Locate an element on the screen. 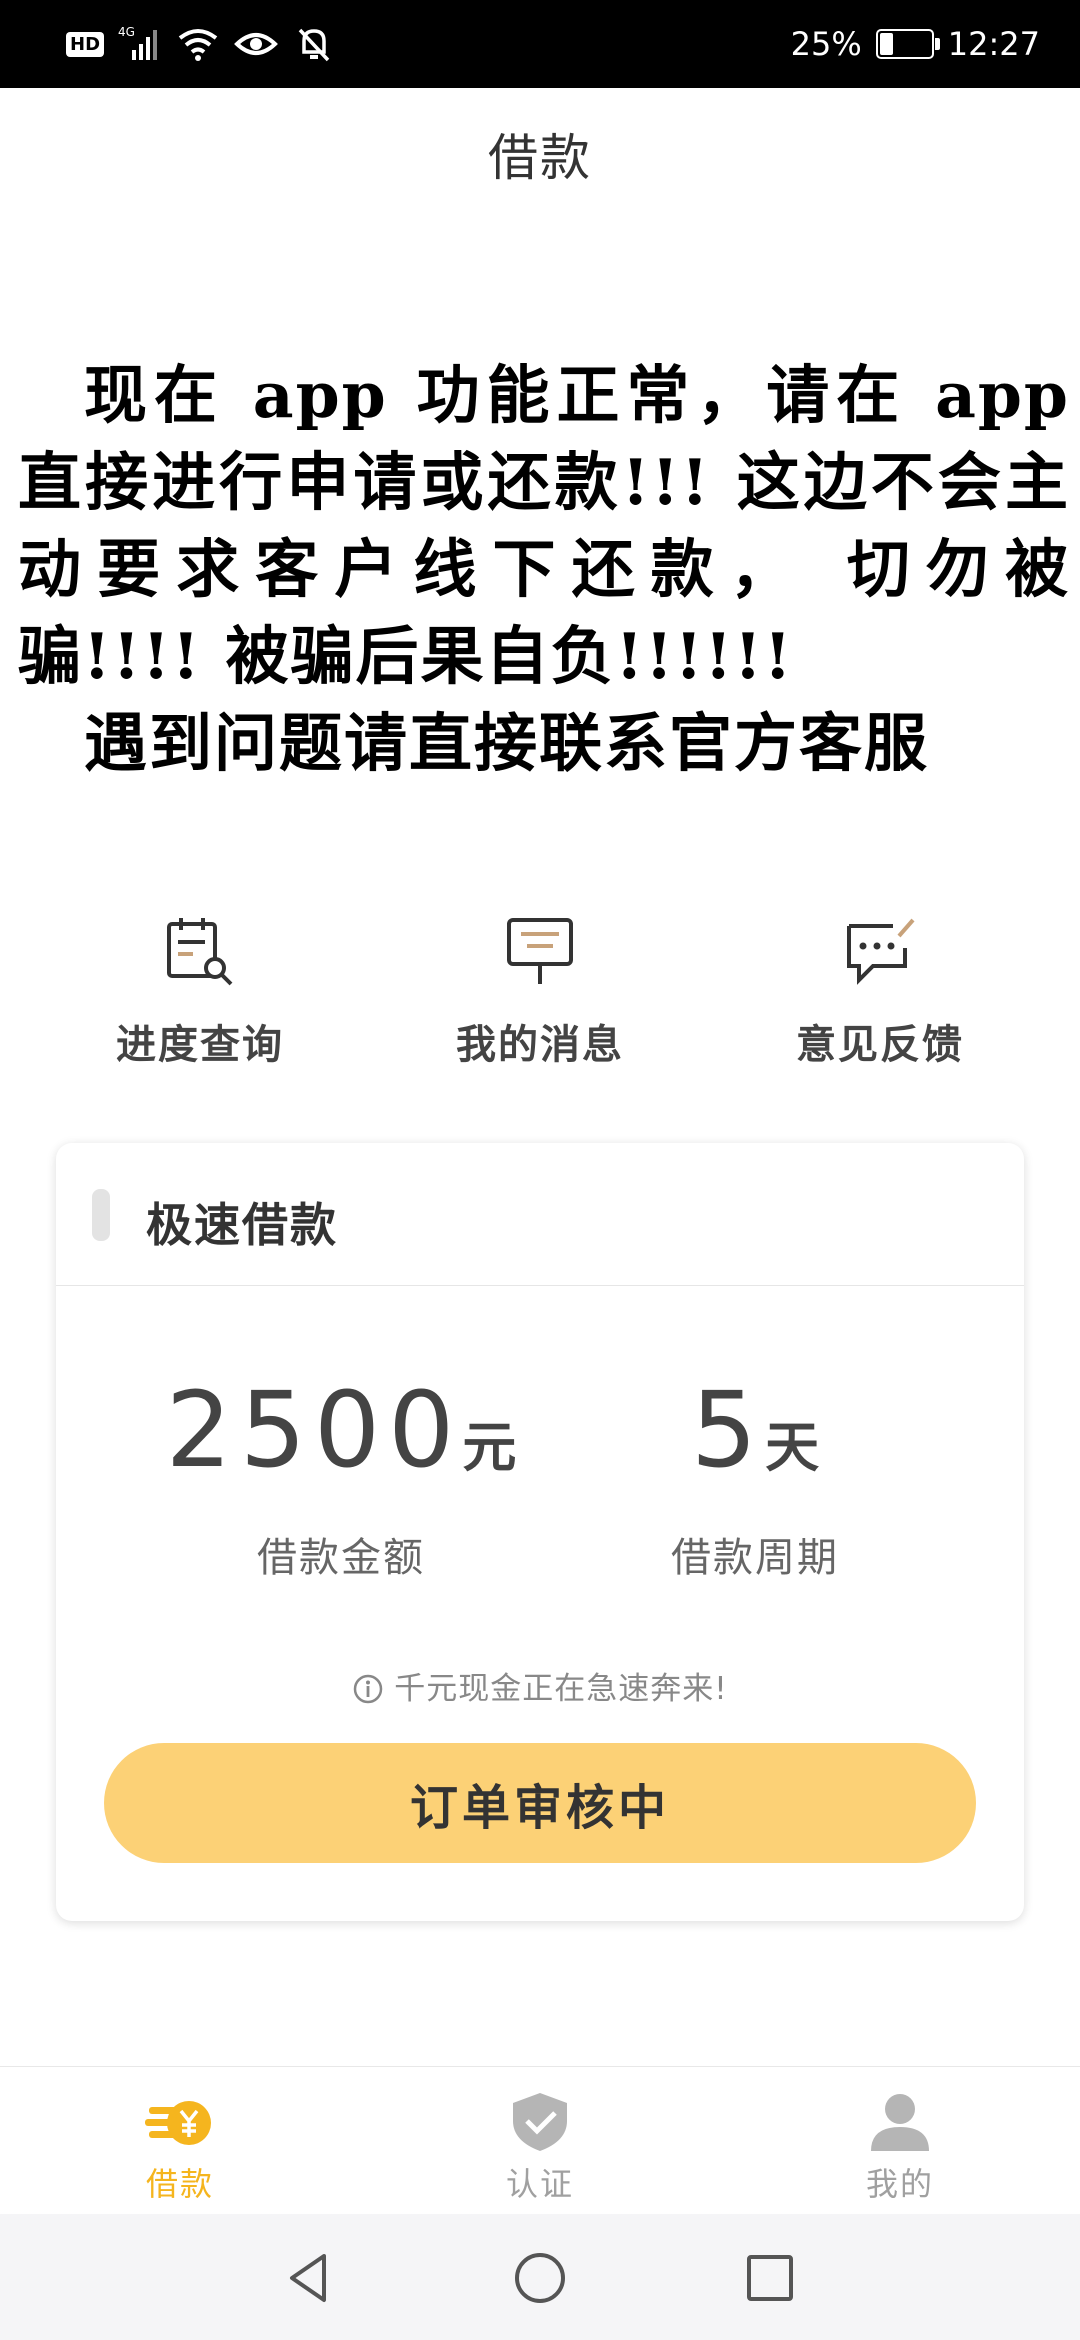 The width and height of the screenshot is (1080, 2340). info-icon is located at coordinates (368, 1689).